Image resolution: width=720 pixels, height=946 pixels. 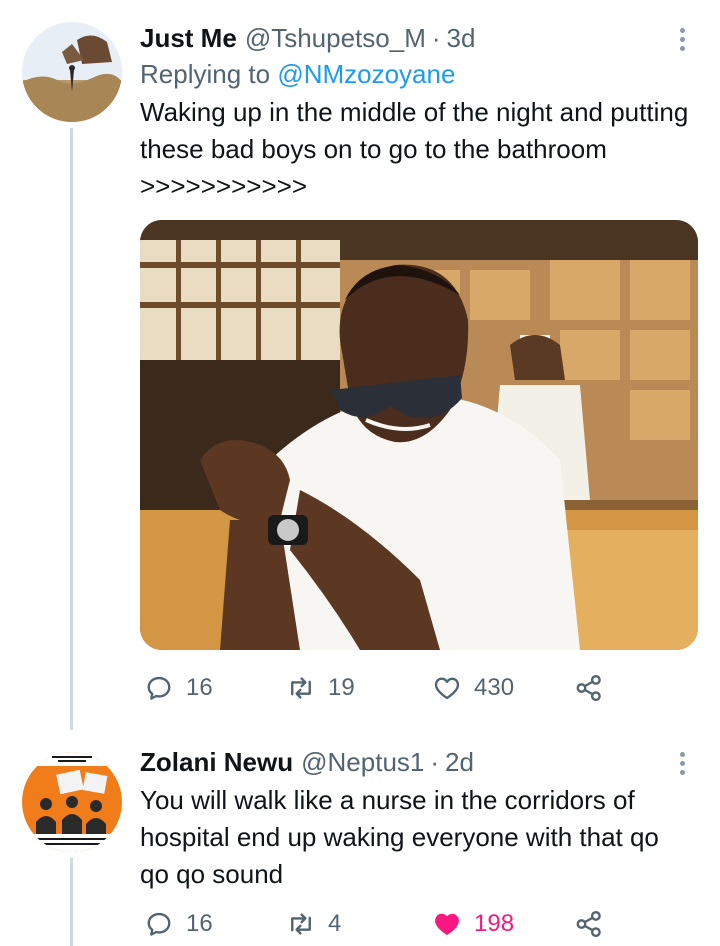 I want to click on replying-to: Replying to @NMzozoyane, so click(x=416, y=74).